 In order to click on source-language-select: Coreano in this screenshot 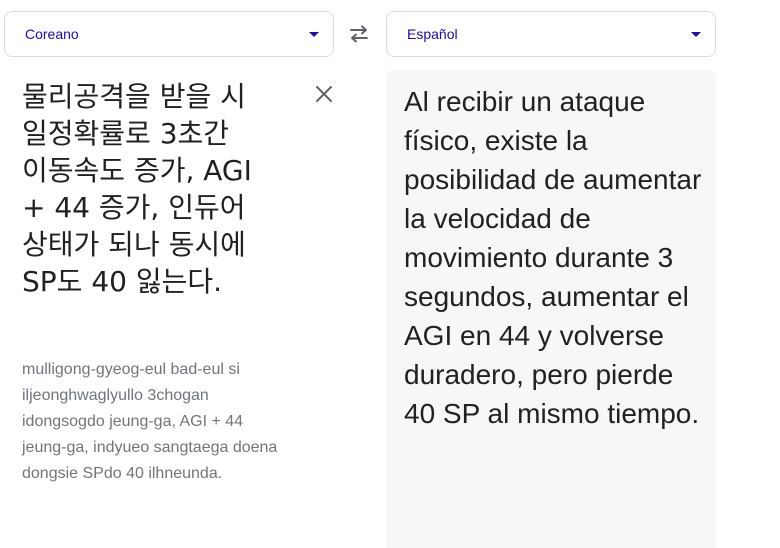, I will do `click(169, 34)`.